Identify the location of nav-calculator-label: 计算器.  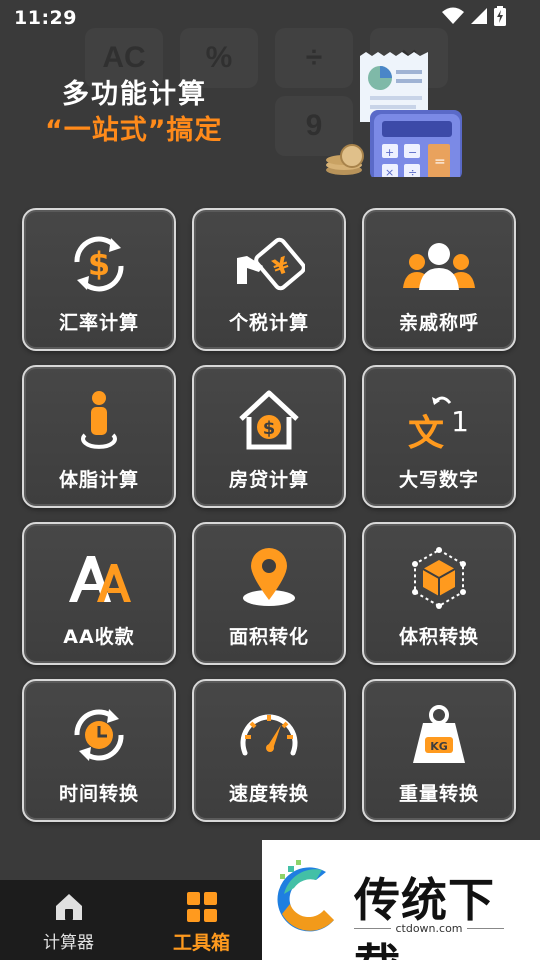
(68, 943).